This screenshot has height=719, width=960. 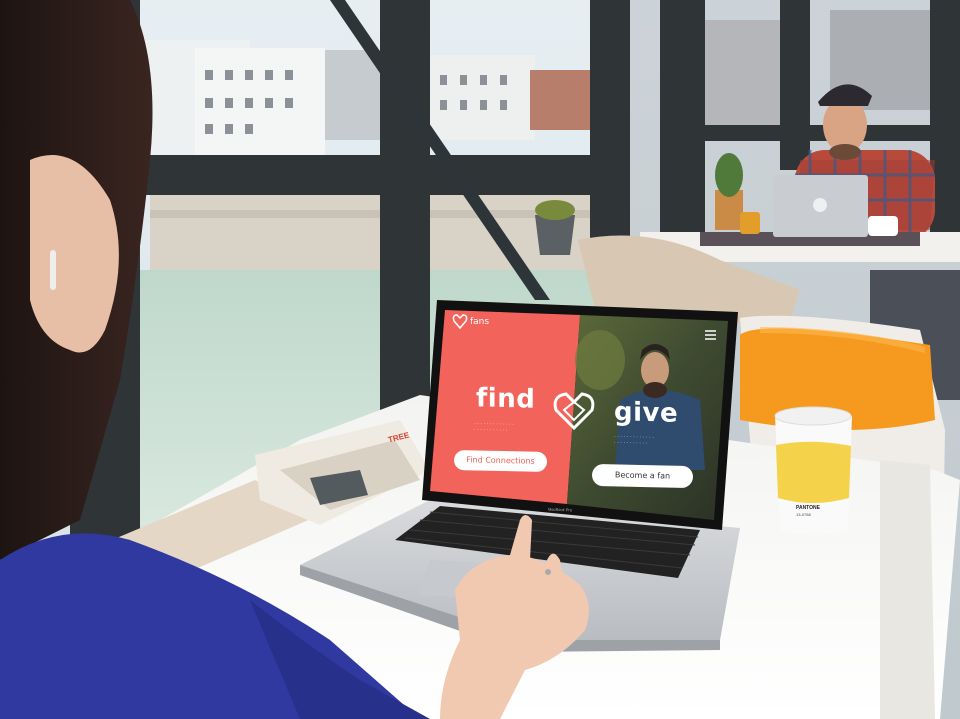 I want to click on brand-name: fans, so click(x=480, y=322).